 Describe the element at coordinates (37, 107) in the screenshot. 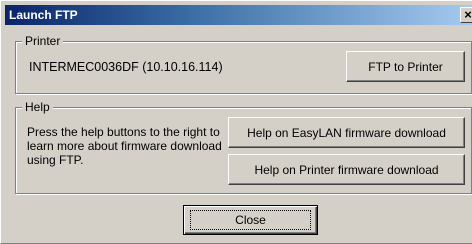

I see `help-group-legend: Help` at that location.